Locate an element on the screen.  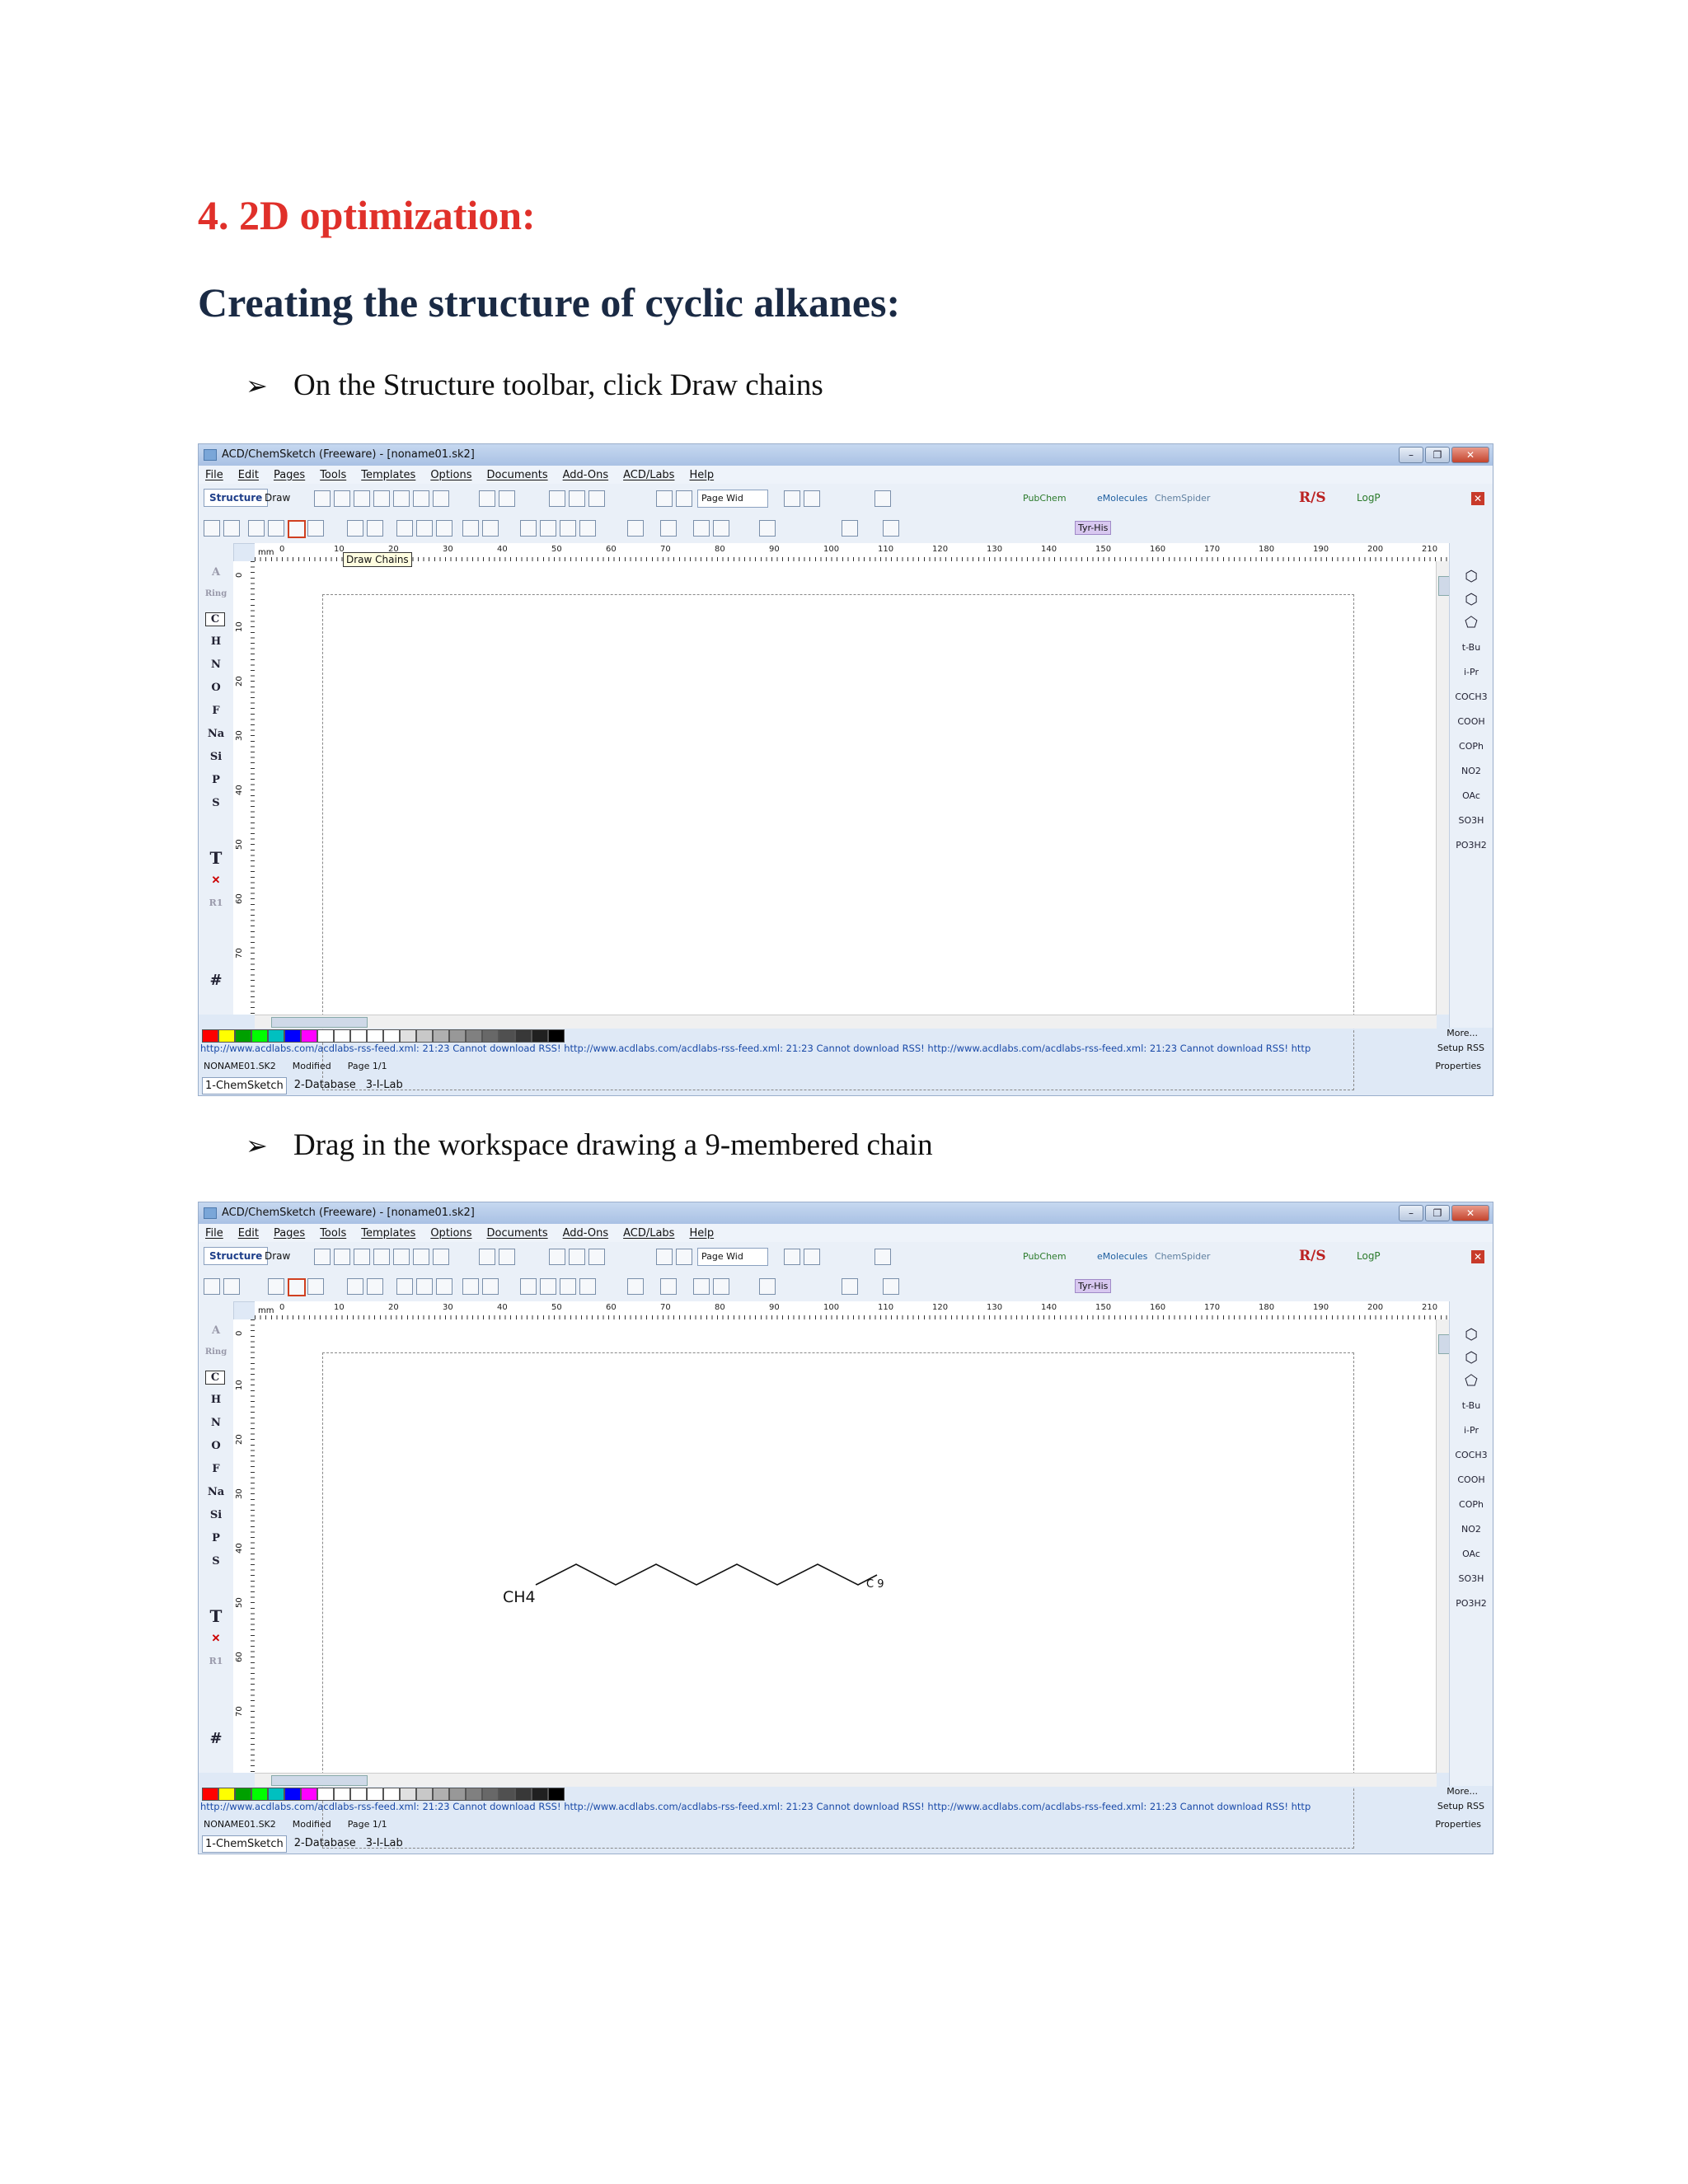
query-tool-icon is located at coordinates (471, 528).